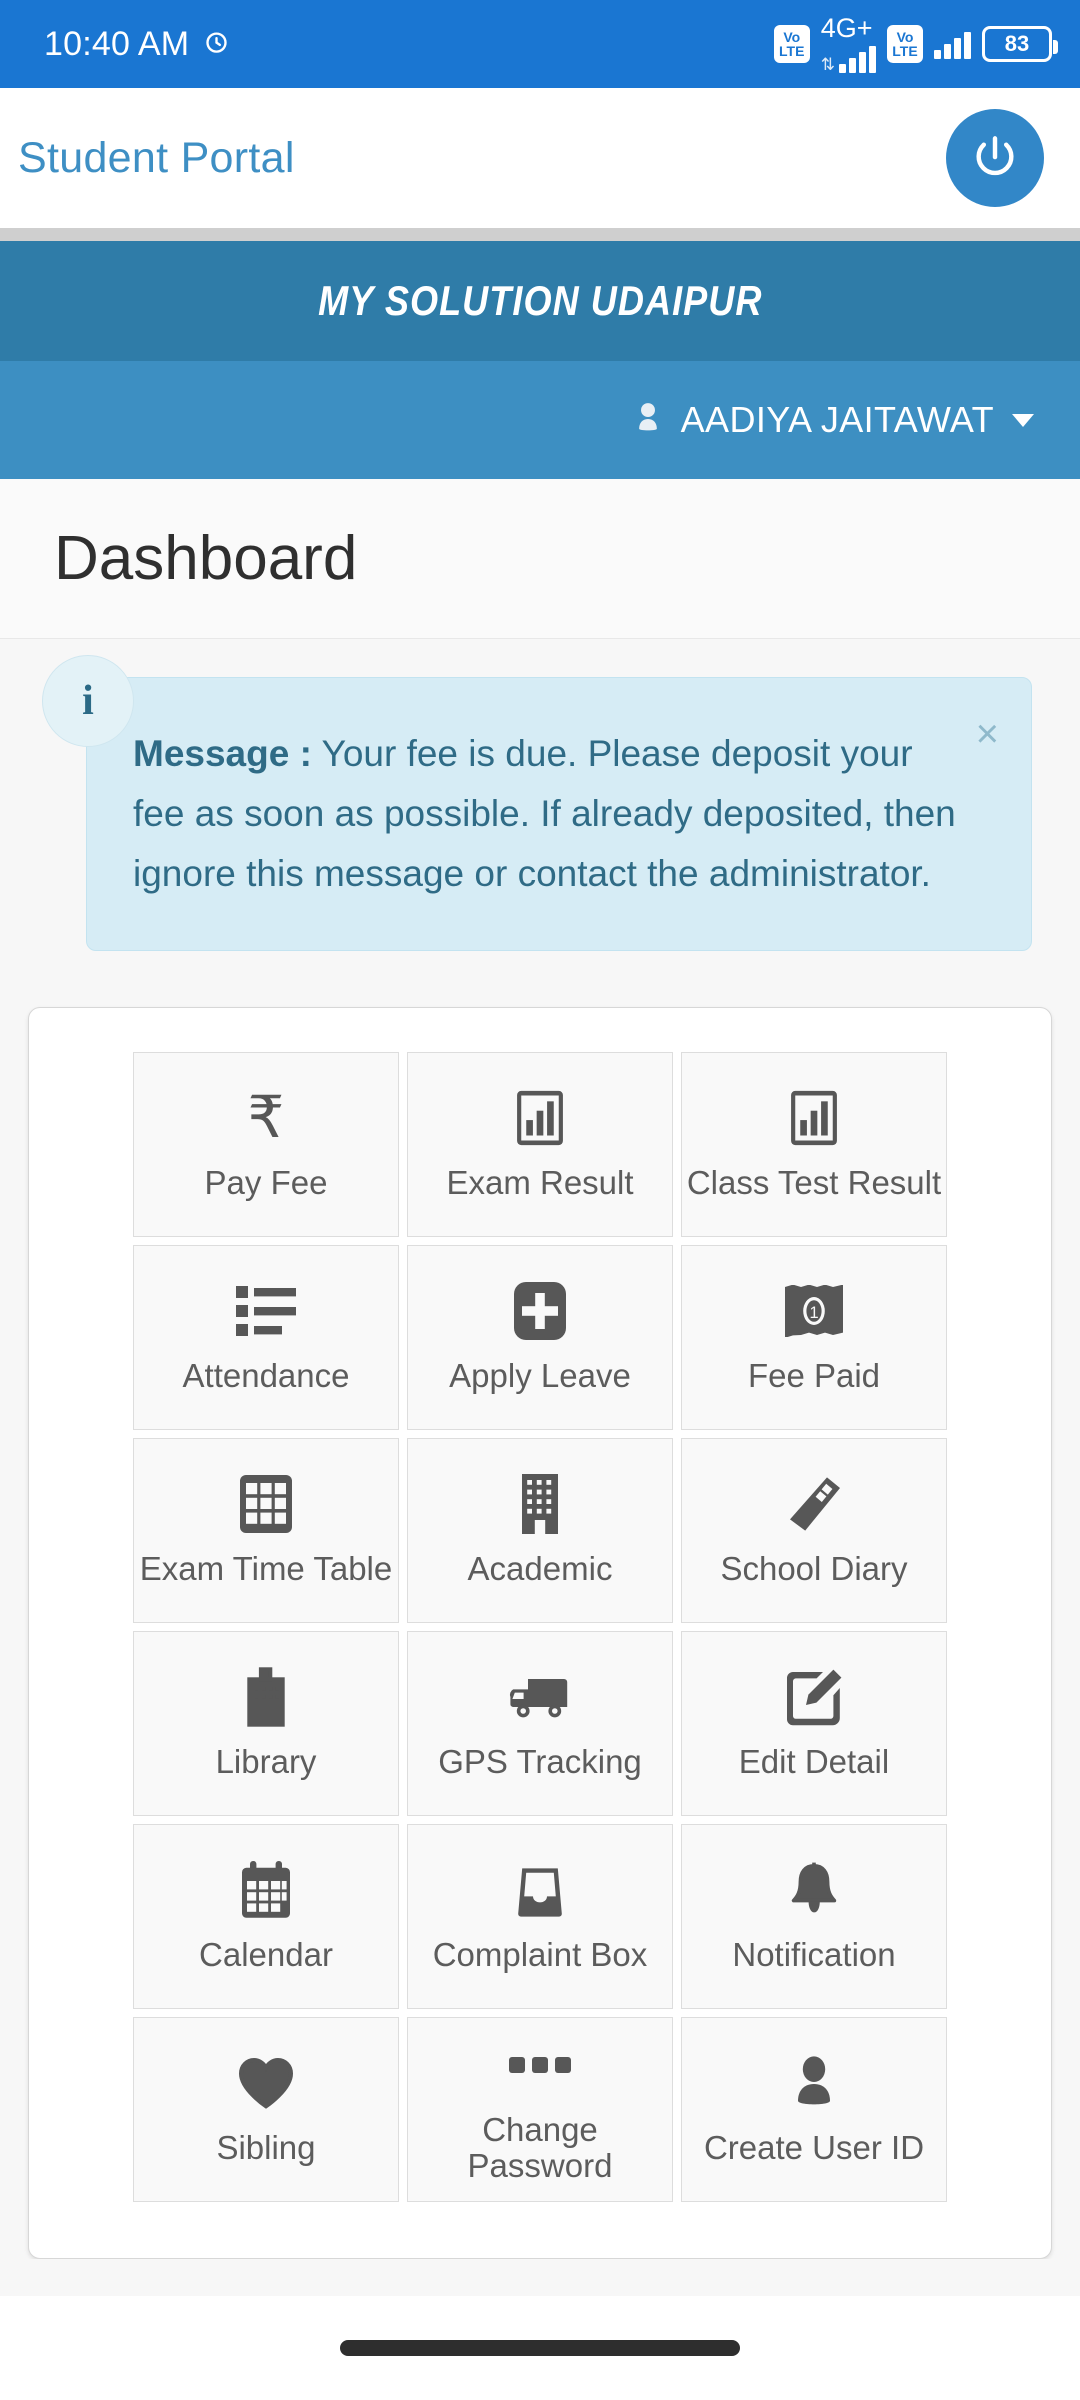 Image resolution: width=1080 pixels, height=2400 pixels. I want to click on bell-icon, so click(814, 1890).